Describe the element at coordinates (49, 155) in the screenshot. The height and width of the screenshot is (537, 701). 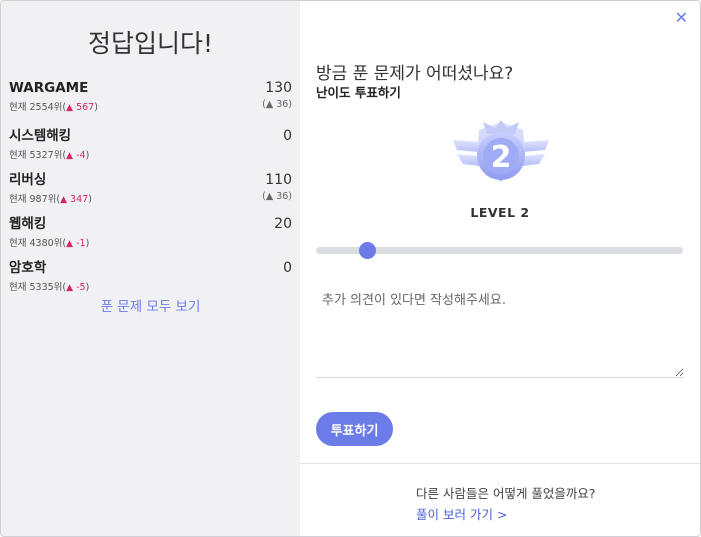
I see `category-rank: 현재 5327위(▲ -4)` at that location.